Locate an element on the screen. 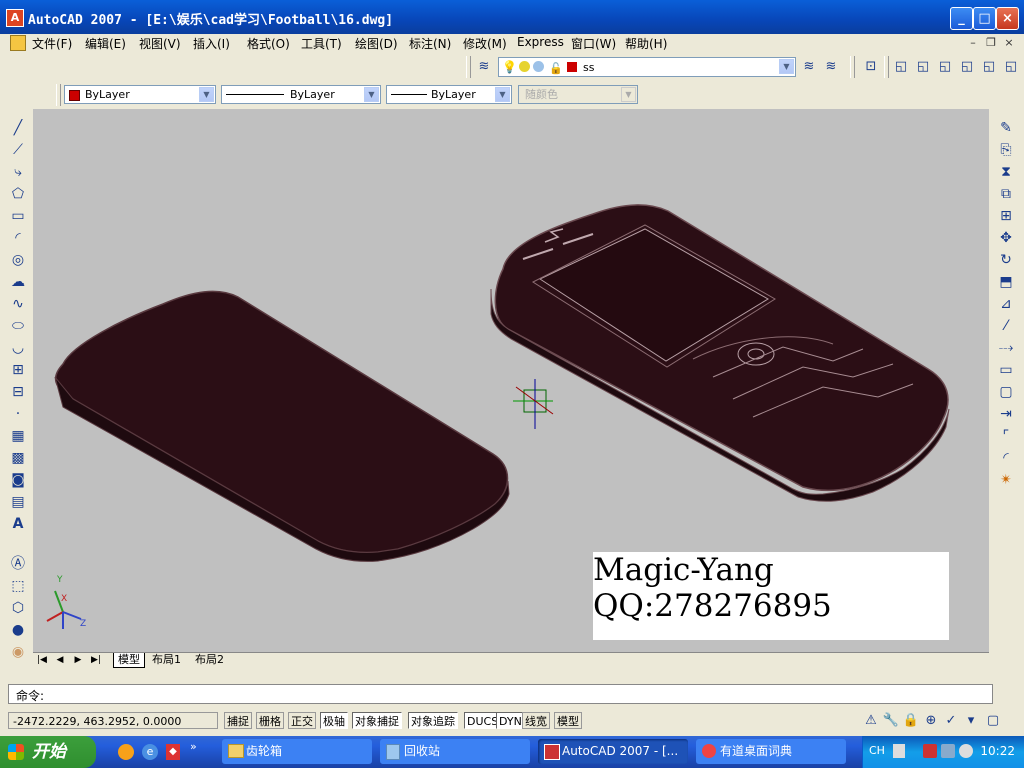 The image size is (1024, 768). rectangle-icon: ▭ is located at coordinates (18, 216).